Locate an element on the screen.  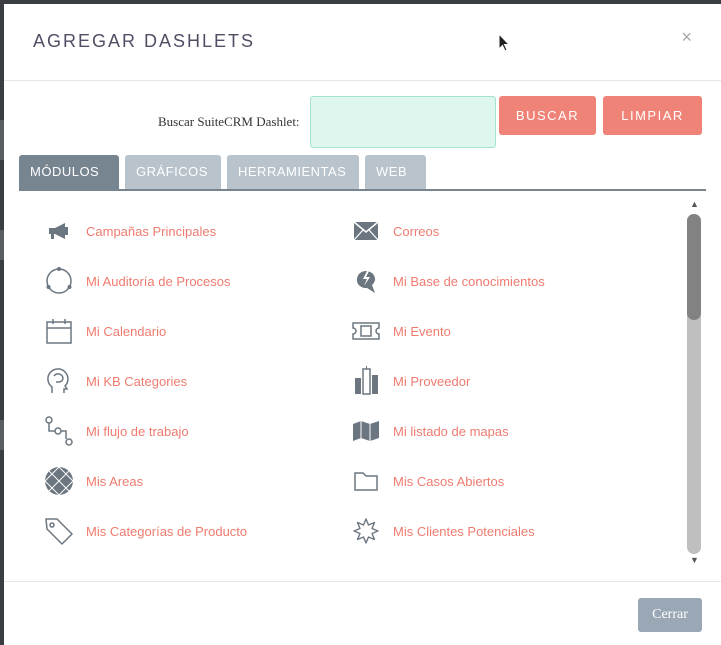
dashlet-item: Mi Evento is located at coordinates (400, 331).